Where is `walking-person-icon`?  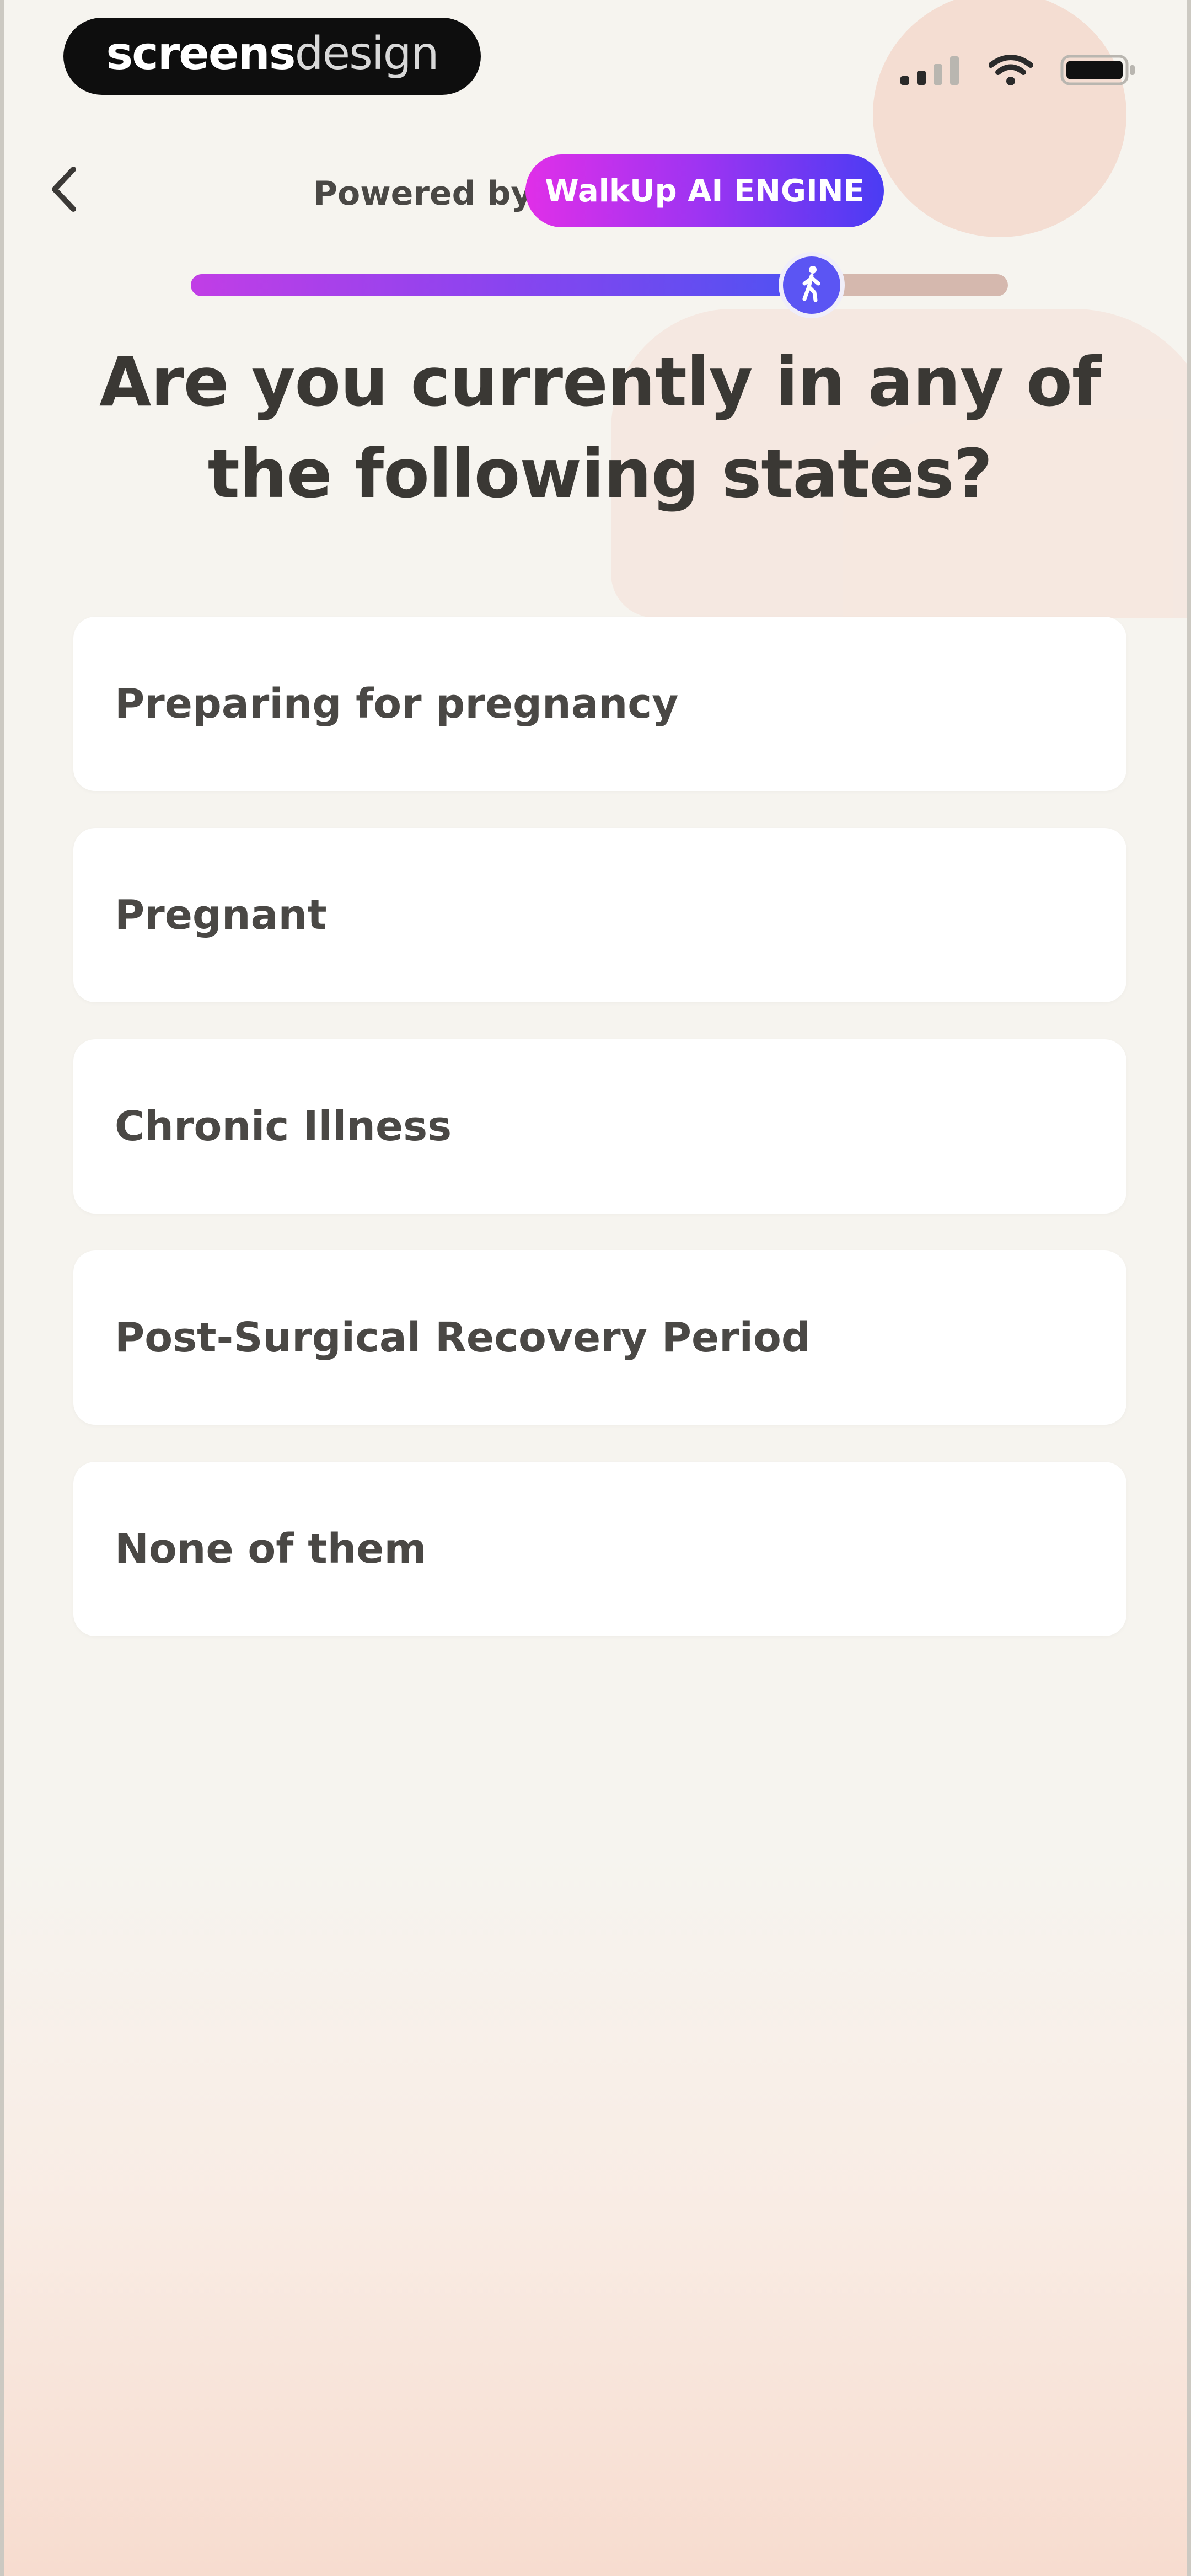 walking-person-icon is located at coordinates (812, 285).